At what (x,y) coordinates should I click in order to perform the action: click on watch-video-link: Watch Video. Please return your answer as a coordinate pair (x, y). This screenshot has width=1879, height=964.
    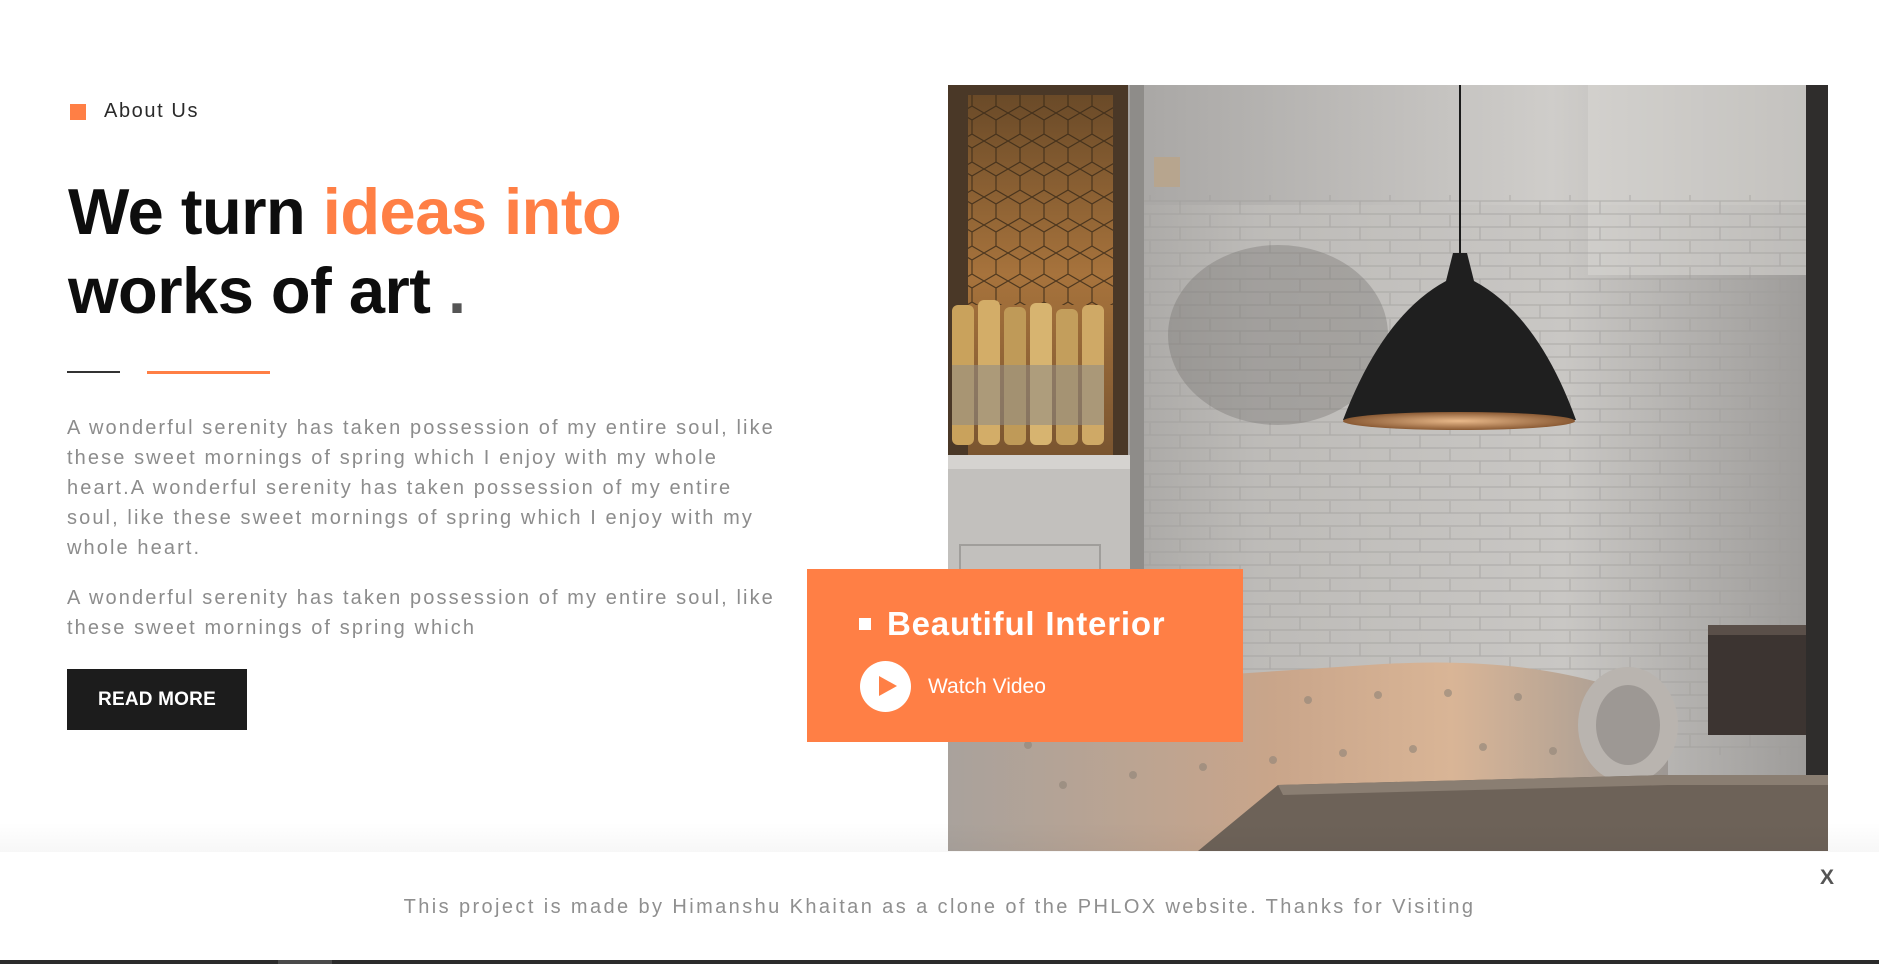
    Looking at the image, I should click on (953, 686).